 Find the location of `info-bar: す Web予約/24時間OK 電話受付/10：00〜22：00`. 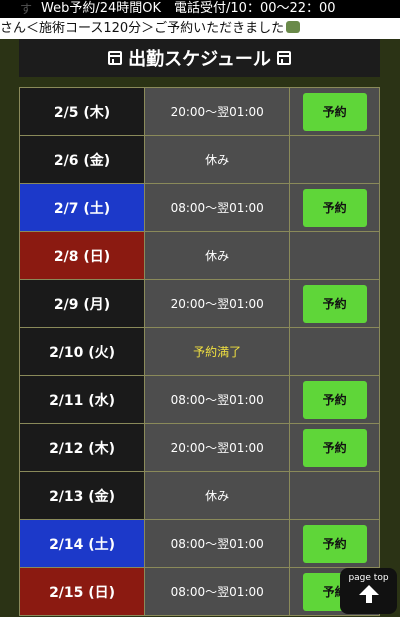

info-bar: す Web予約/24時間OK 電話受付/10：00〜22：00 is located at coordinates (200, 9).